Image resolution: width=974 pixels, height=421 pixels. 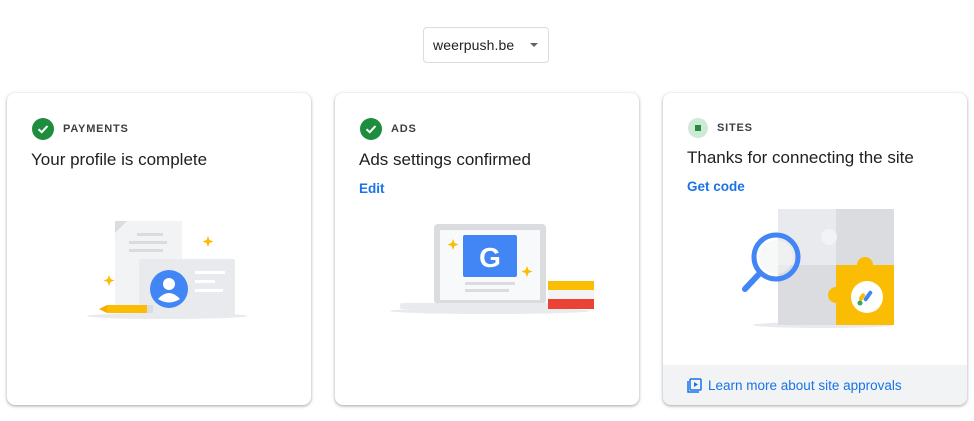 I want to click on laptop-google-illustration: G, so click(x=492, y=269).